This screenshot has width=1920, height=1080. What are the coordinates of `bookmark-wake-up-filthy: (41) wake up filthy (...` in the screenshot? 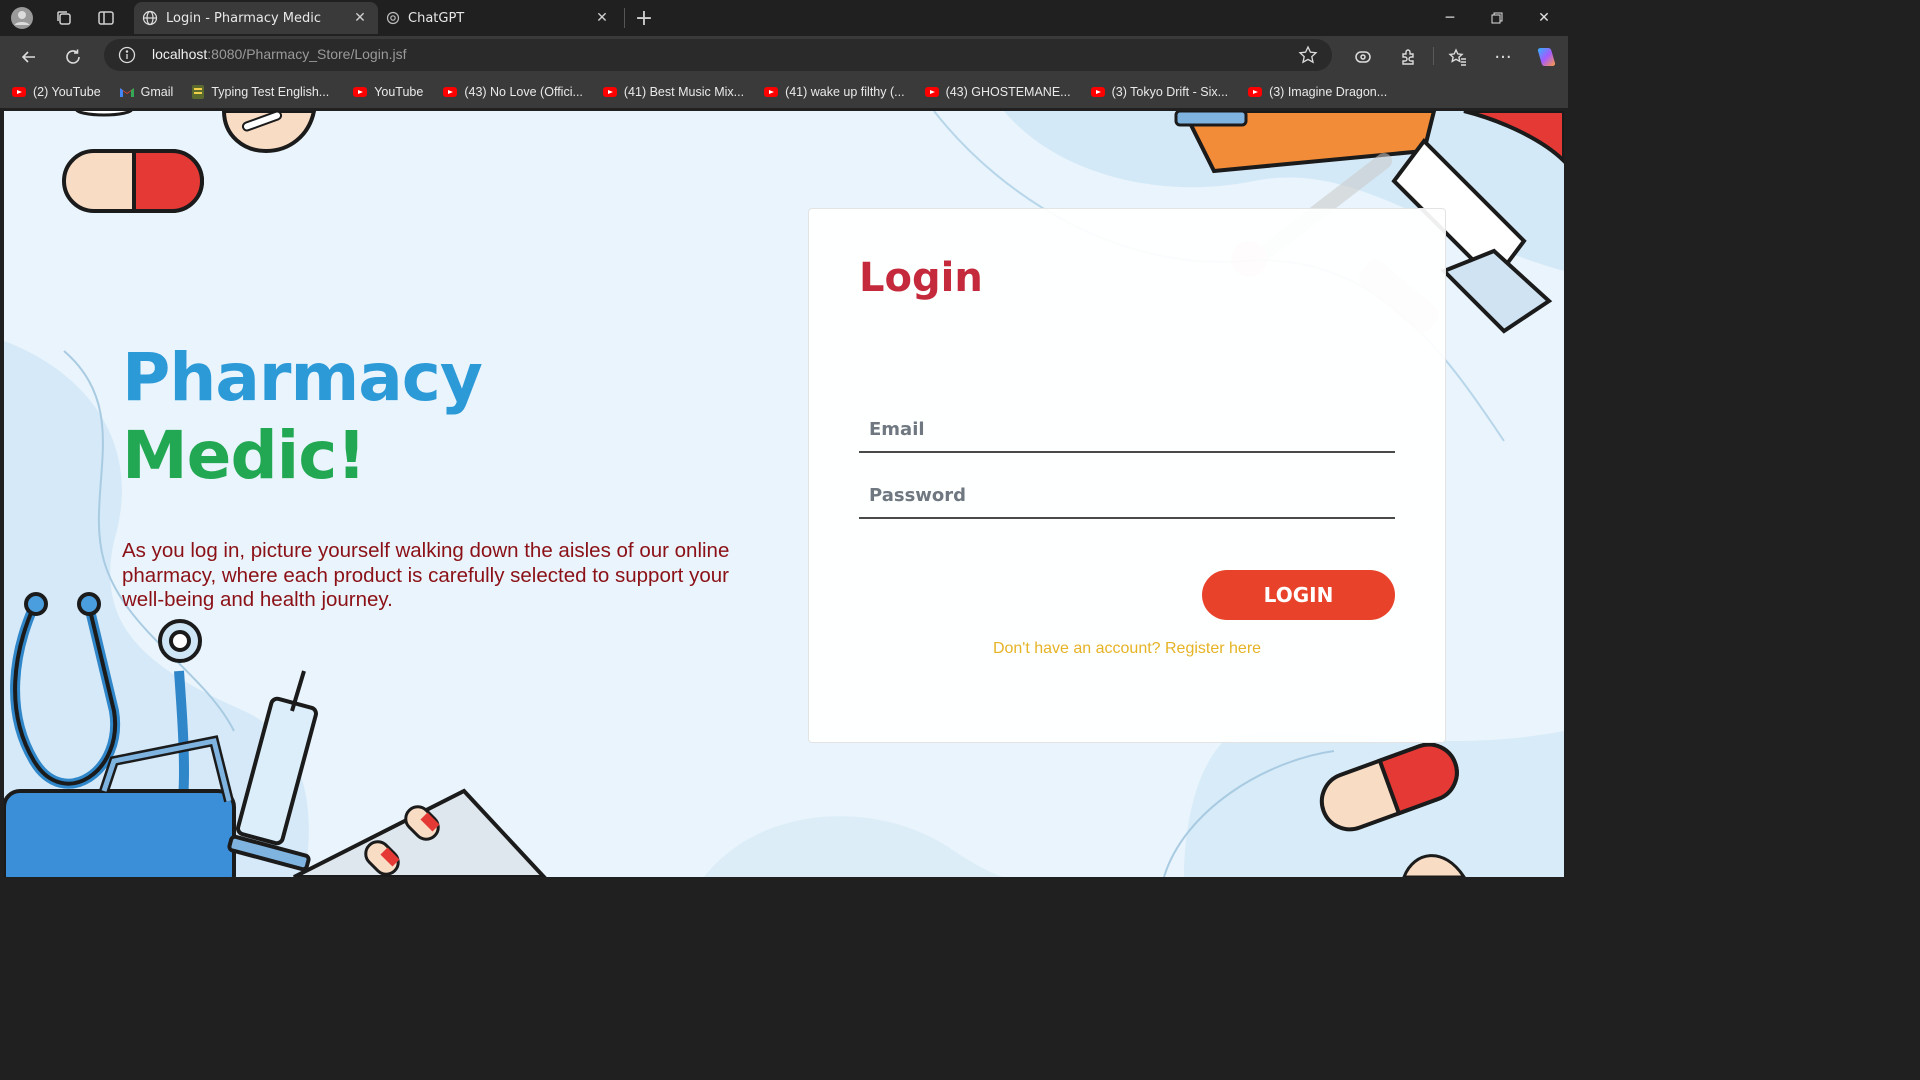 It's located at (834, 92).